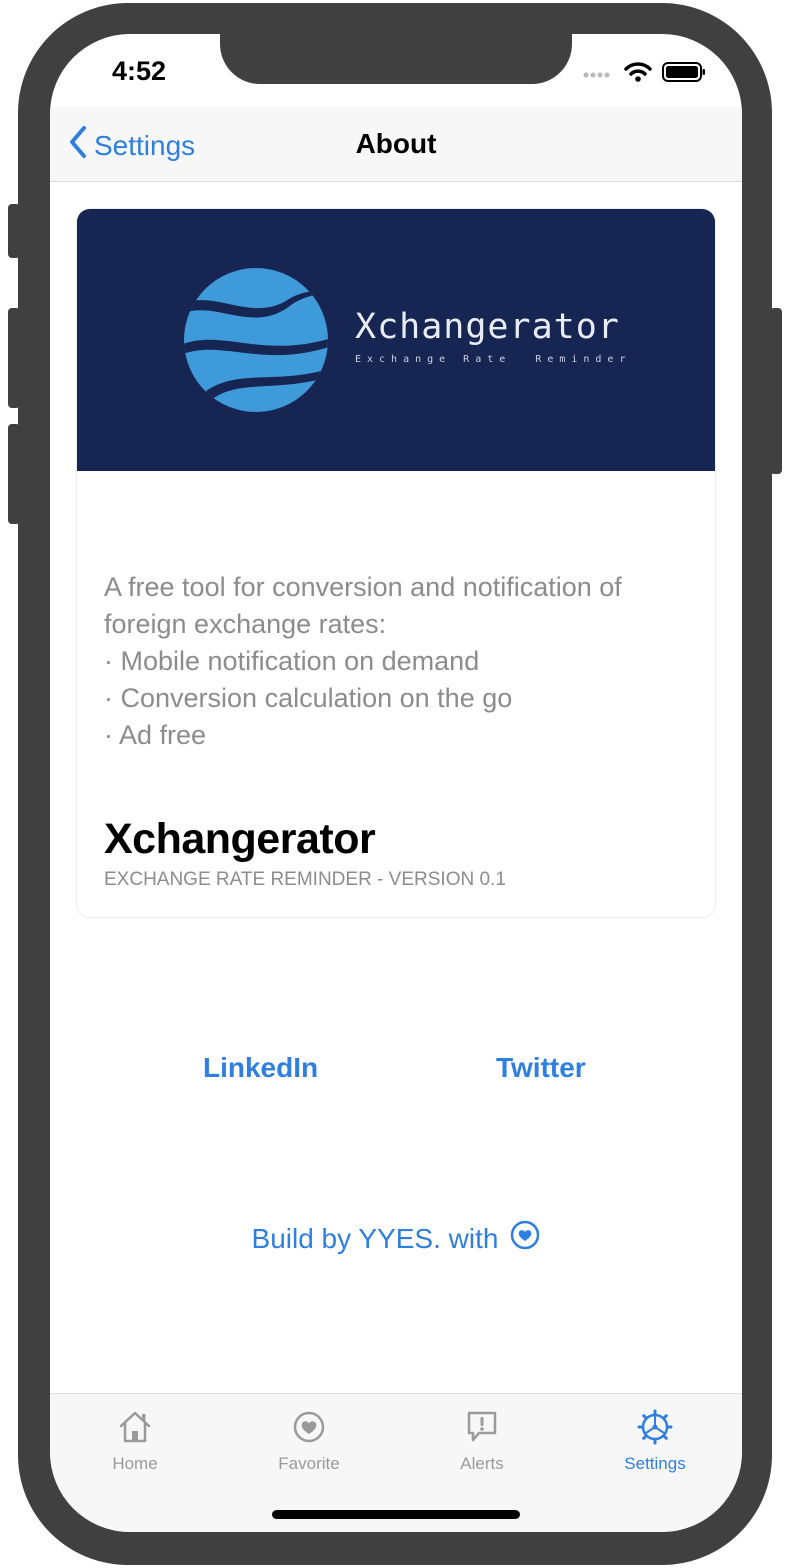  What do you see at coordinates (256, 342) in the screenshot?
I see `globe-logo-icon` at bounding box center [256, 342].